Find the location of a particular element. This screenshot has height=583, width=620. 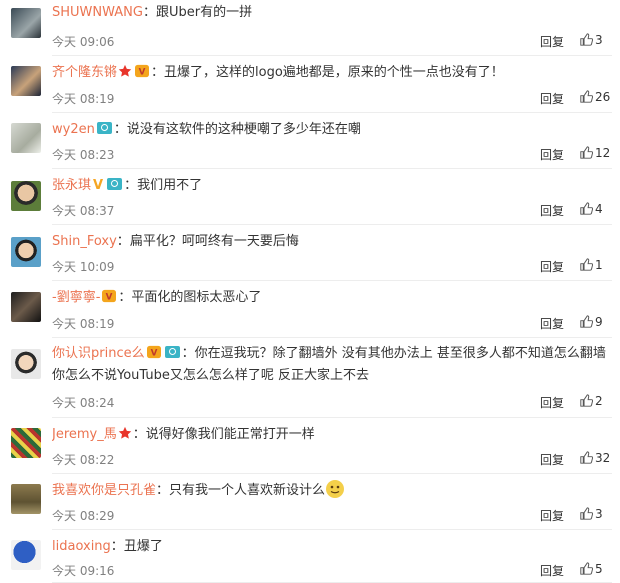

comment-line: lidaoxing：丑爆了 is located at coordinates (107, 546).